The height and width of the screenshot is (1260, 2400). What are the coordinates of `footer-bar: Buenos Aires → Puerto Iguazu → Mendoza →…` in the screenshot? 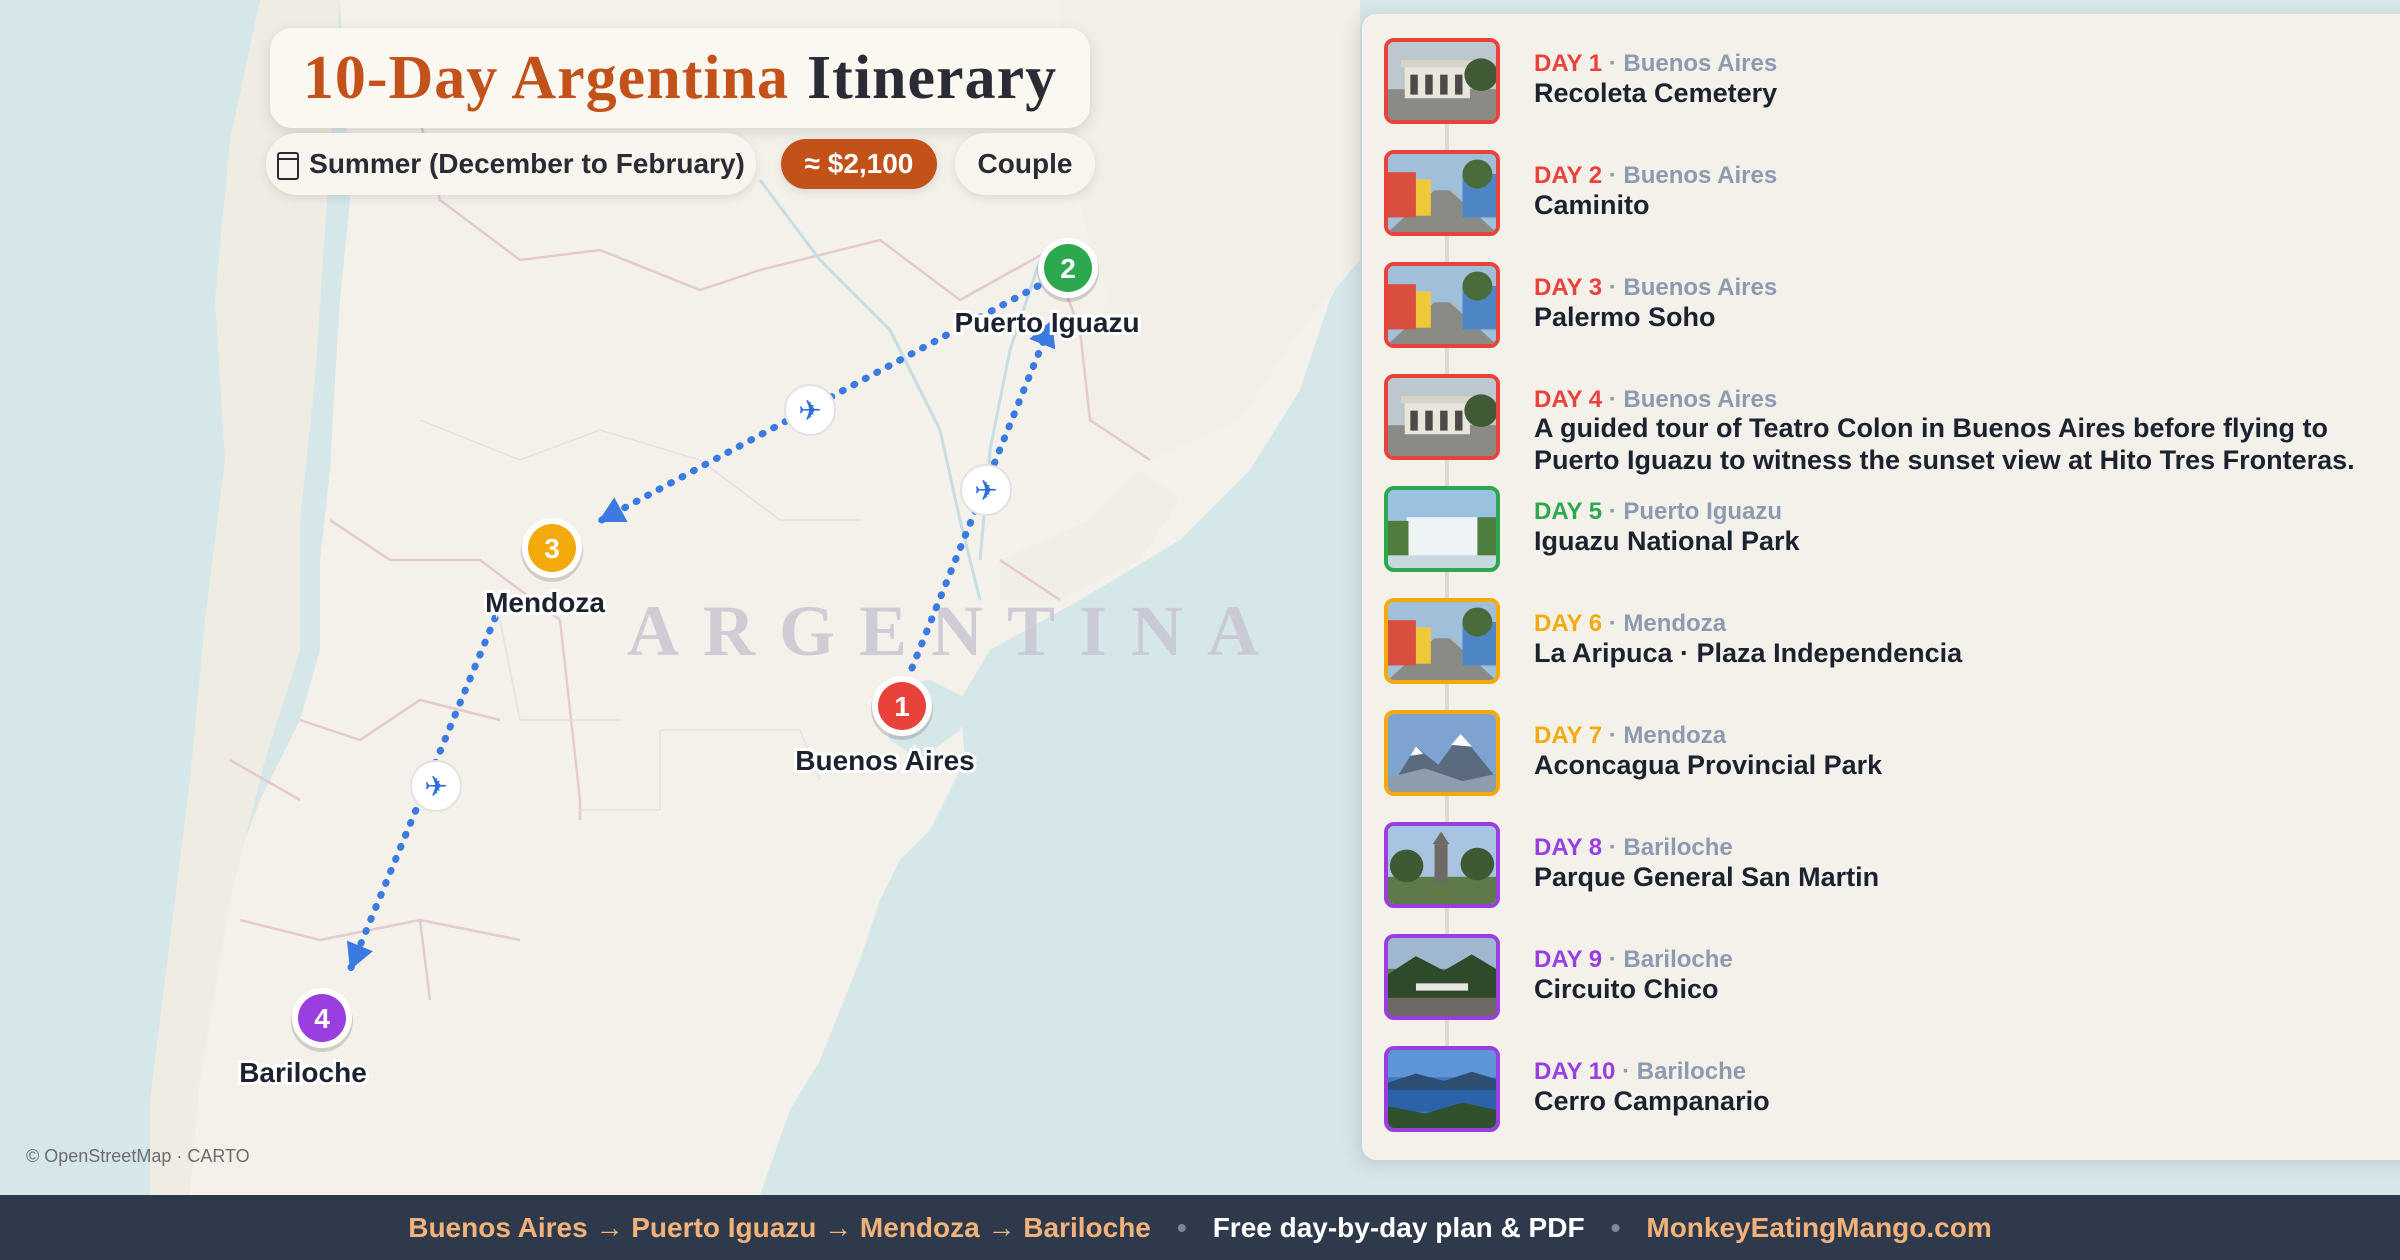 It's located at (1200, 1227).